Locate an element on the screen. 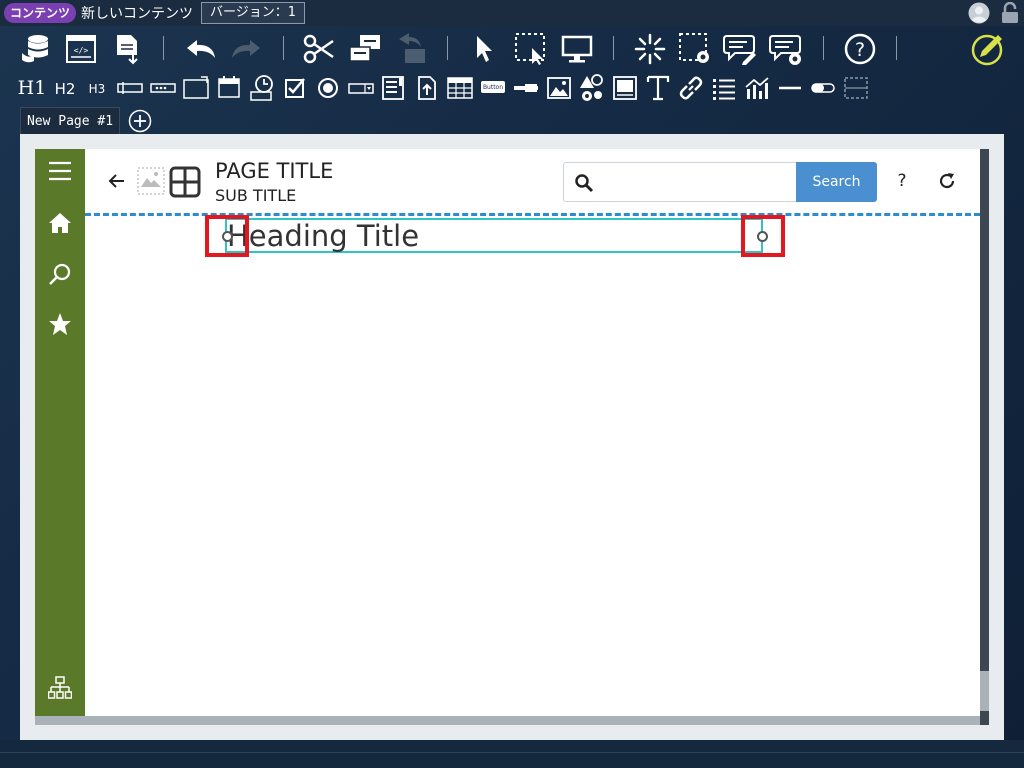 This screenshot has width=1024, height=768. list-box-icon is located at coordinates (394, 88).